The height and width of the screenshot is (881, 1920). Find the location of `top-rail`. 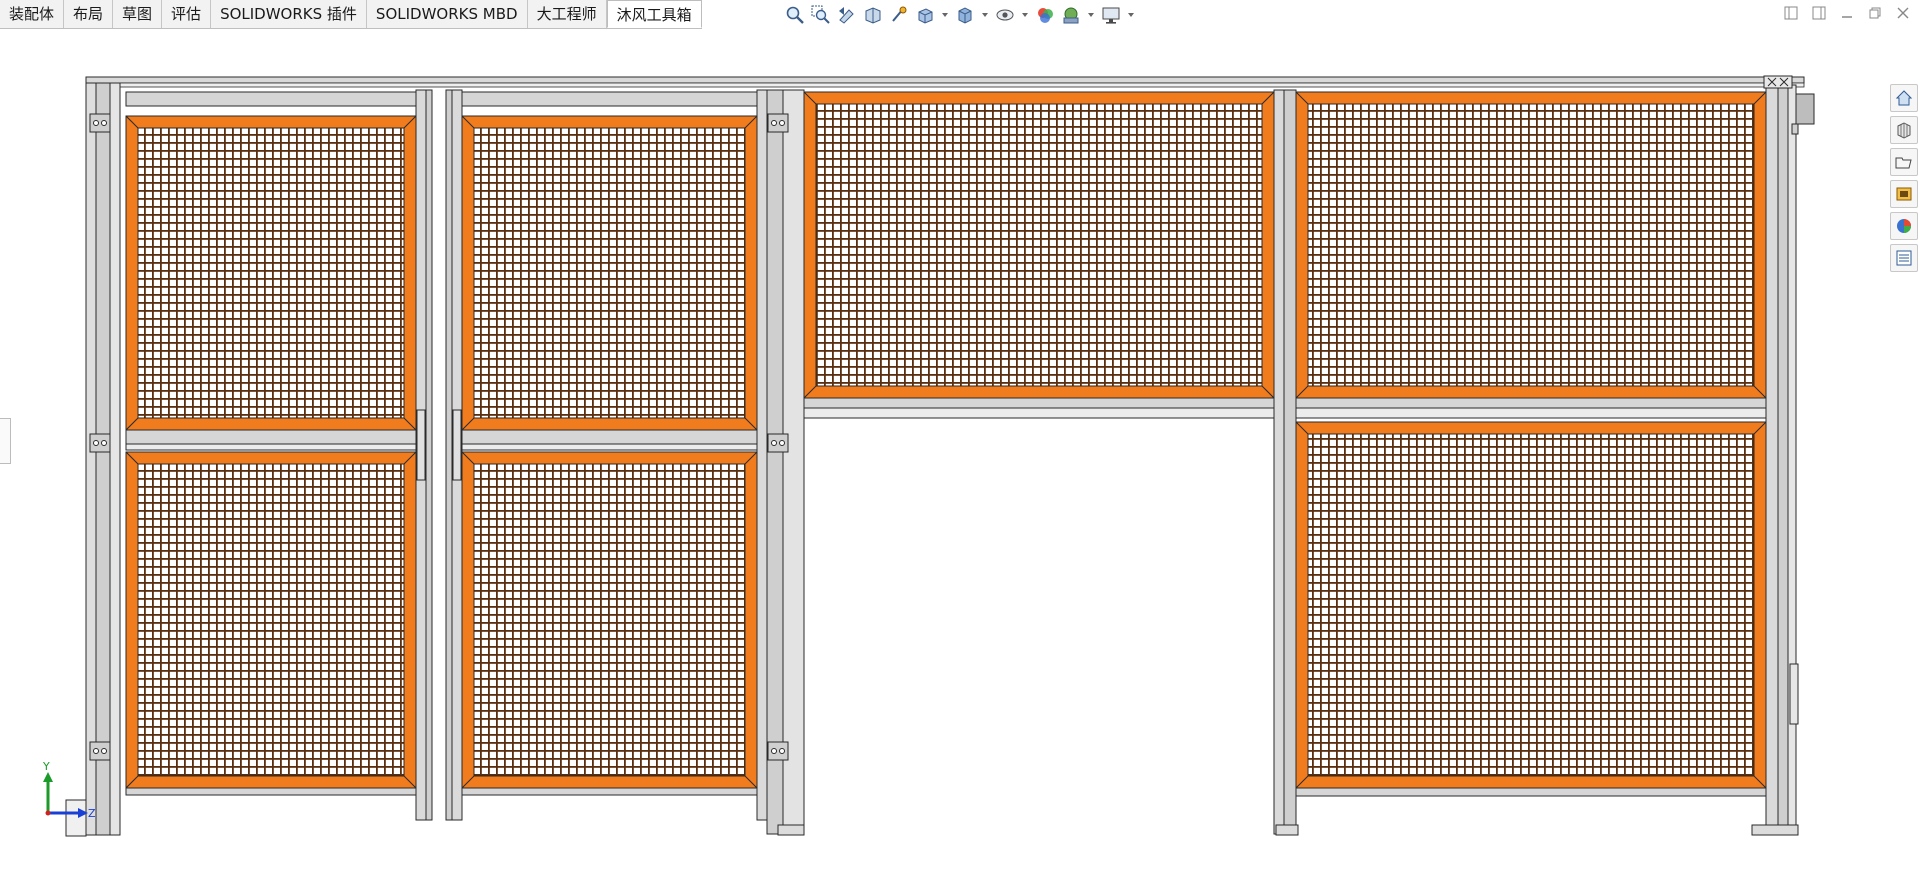

top-rail is located at coordinates (945, 82).